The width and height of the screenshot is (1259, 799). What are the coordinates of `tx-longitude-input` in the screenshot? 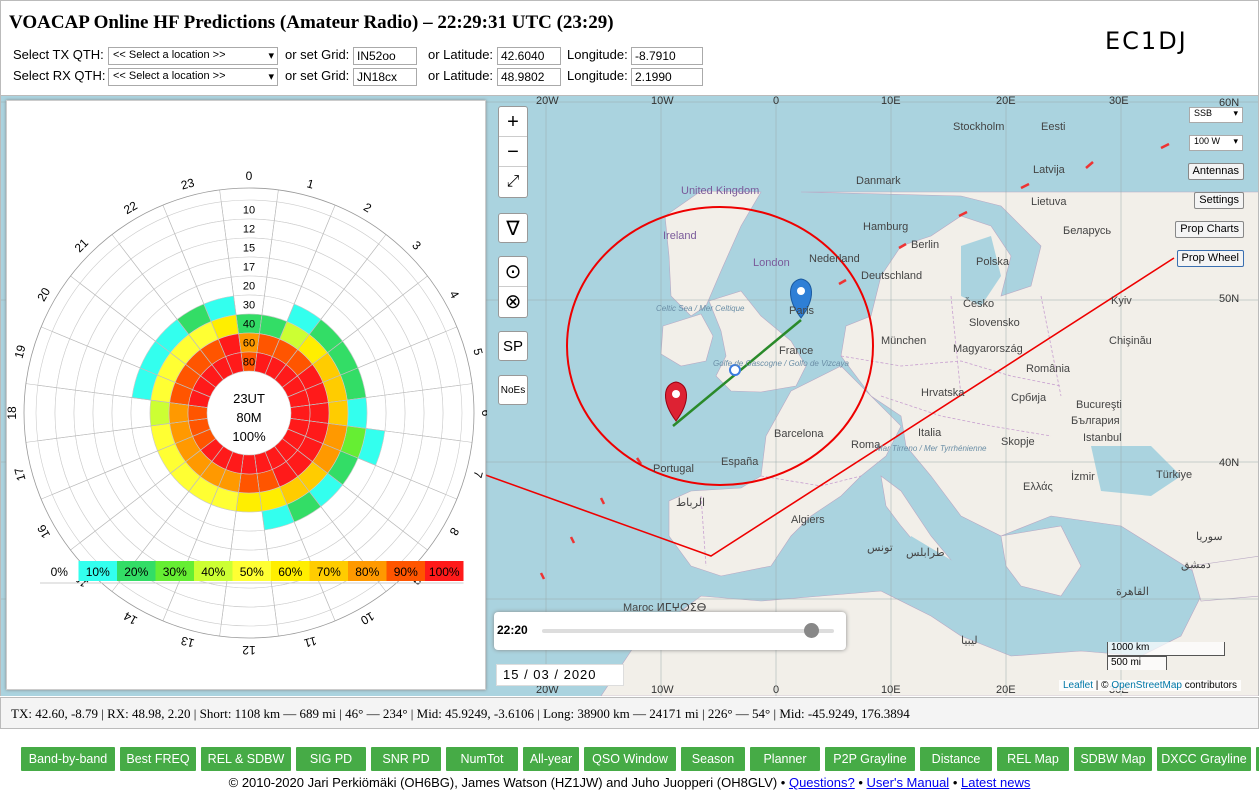 It's located at (667, 56).